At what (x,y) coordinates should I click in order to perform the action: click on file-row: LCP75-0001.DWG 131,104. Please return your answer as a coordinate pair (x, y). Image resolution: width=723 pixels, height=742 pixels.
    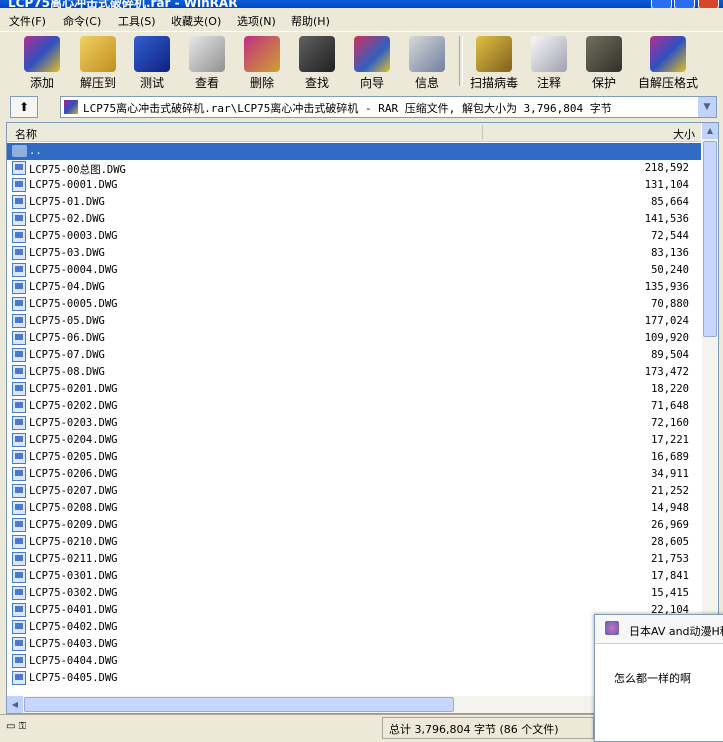
    Looking at the image, I should click on (354, 185).